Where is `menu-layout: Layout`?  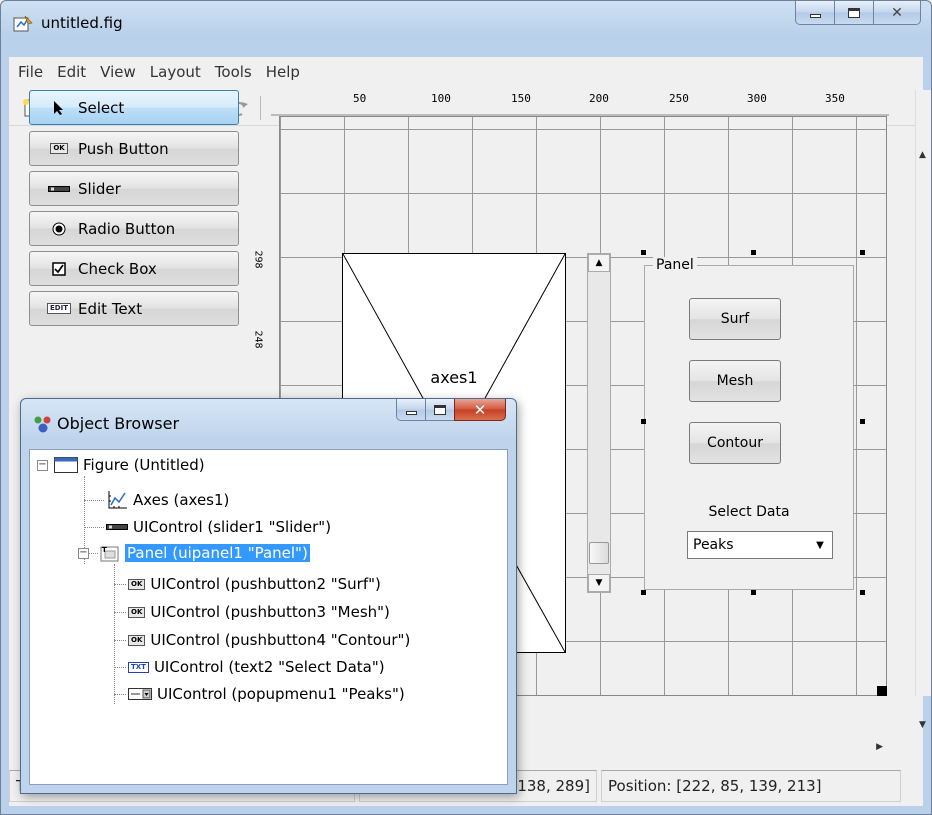
menu-layout: Layout is located at coordinates (175, 72).